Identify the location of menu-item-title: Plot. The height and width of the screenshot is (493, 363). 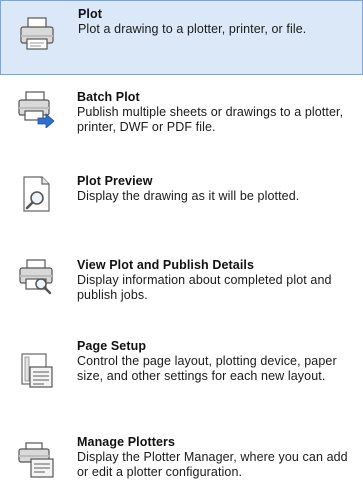
(90, 14).